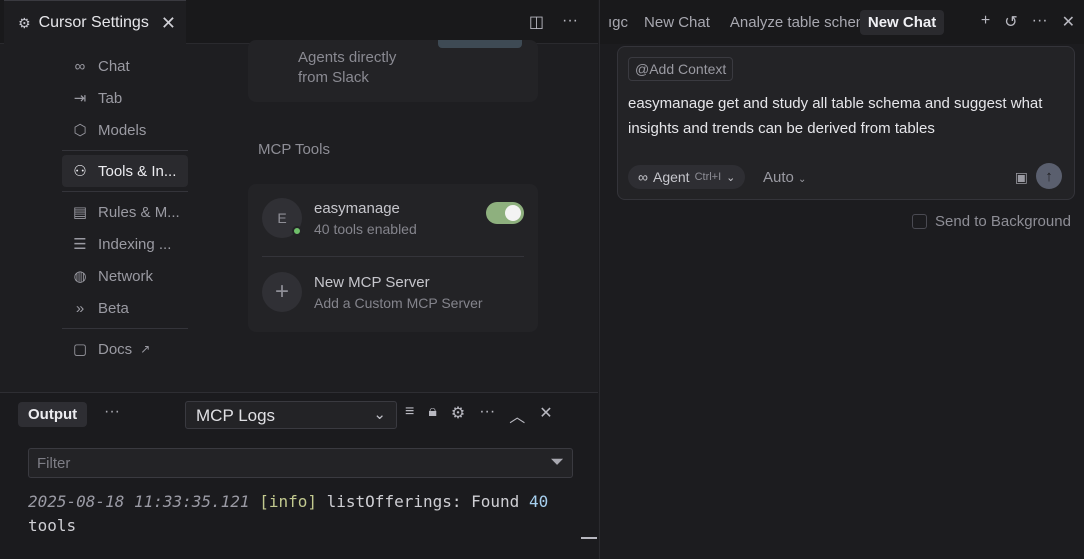  What do you see at coordinates (297, 231) in the screenshot?
I see `status-dot` at bounding box center [297, 231].